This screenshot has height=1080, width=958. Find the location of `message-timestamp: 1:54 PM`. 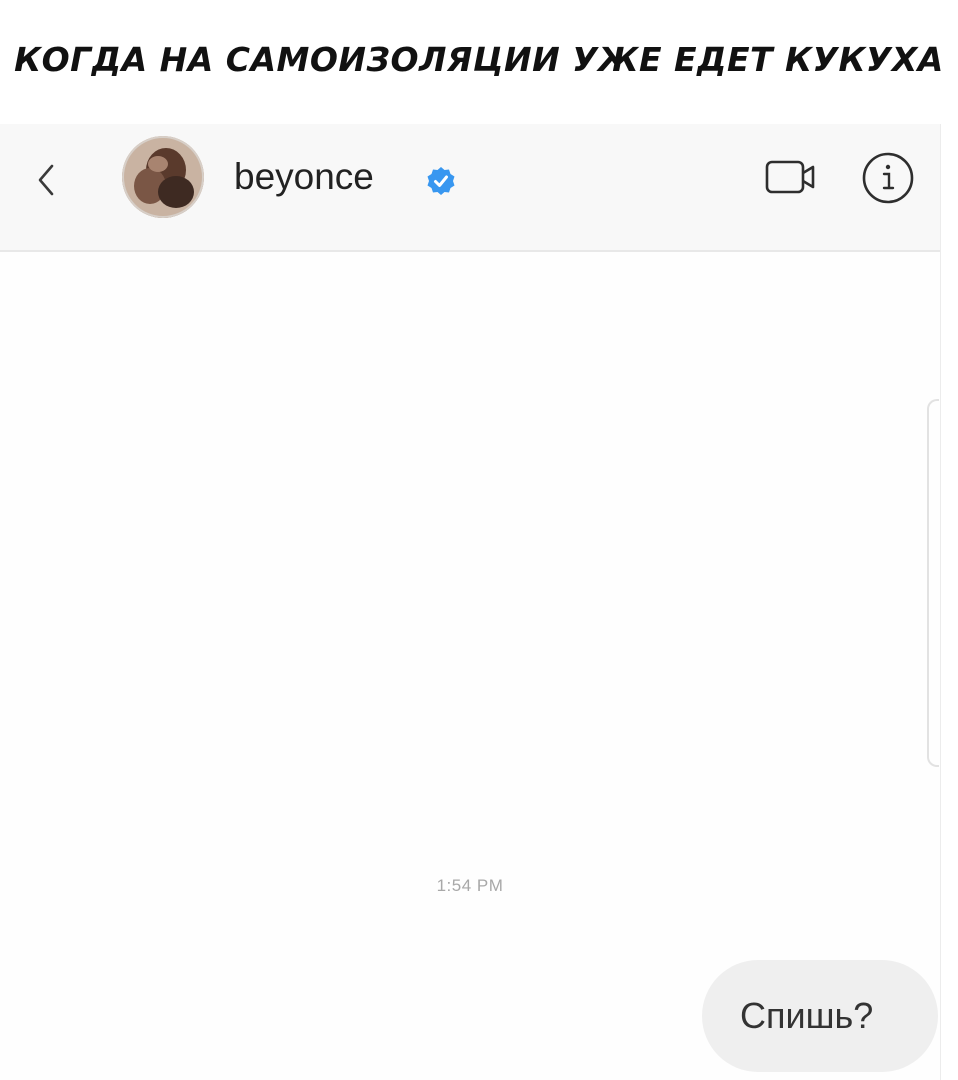

message-timestamp: 1:54 PM is located at coordinates (470, 885).